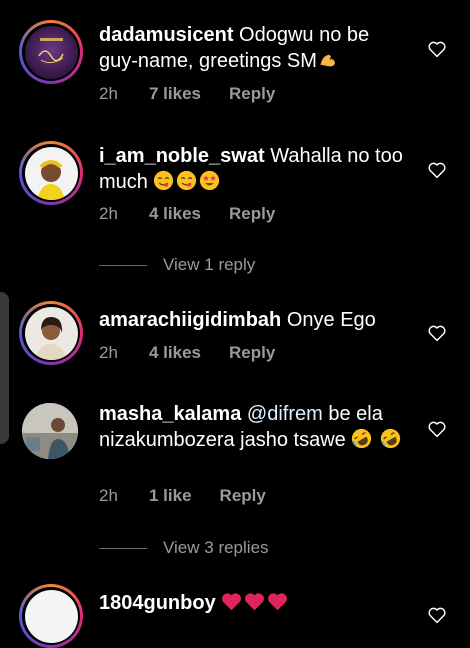 This screenshot has height=648, width=470. What do you see at coordinates (285, 414) in the screenshot?
I see `mention-link: @difrem` at bounding box center [285, 414].